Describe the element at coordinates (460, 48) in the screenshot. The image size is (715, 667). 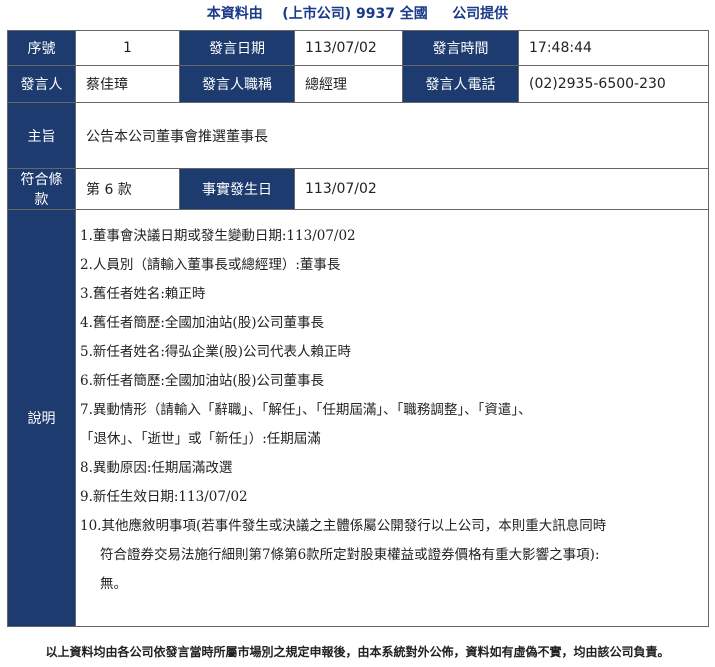
I see `time-label: 發言時間` at that location.